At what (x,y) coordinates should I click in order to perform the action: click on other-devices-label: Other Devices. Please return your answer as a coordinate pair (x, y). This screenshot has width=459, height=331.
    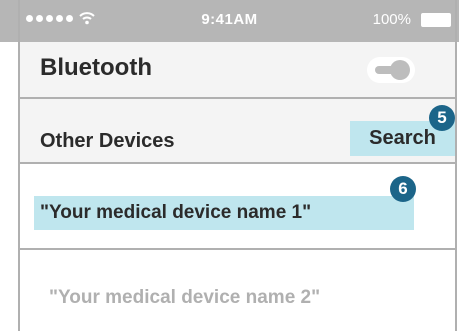
    Looking at the image, I should click on (107, 141).